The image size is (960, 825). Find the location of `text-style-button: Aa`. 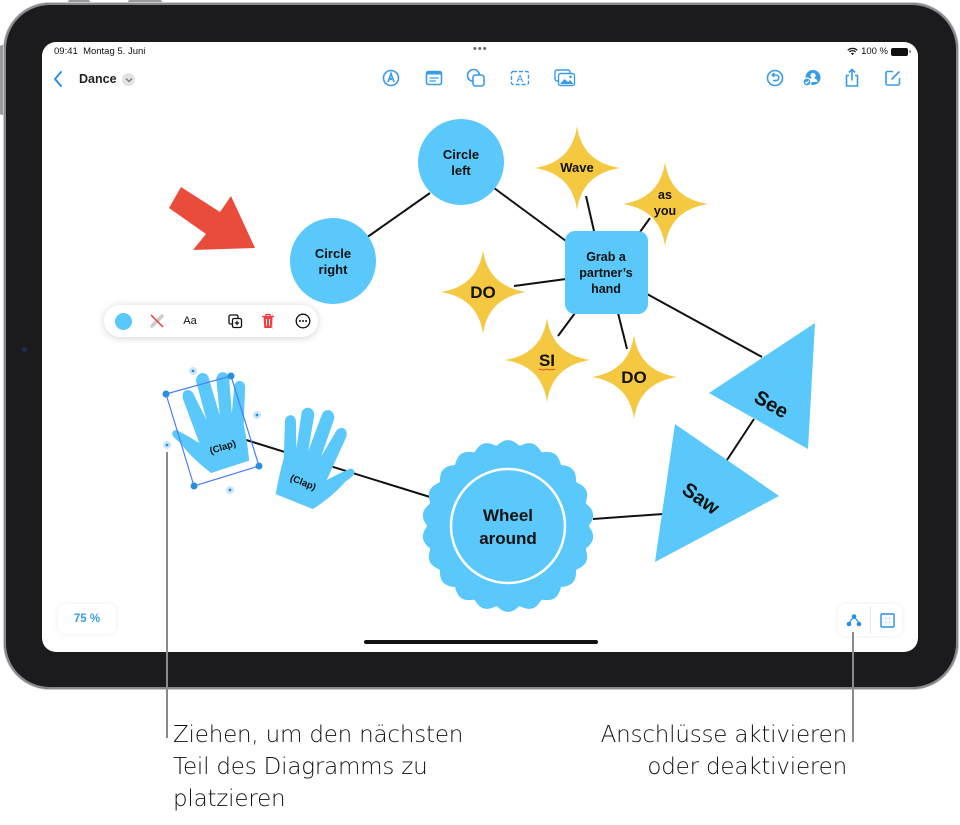

text-style-button: Aa is located at coordinates (190, 321).